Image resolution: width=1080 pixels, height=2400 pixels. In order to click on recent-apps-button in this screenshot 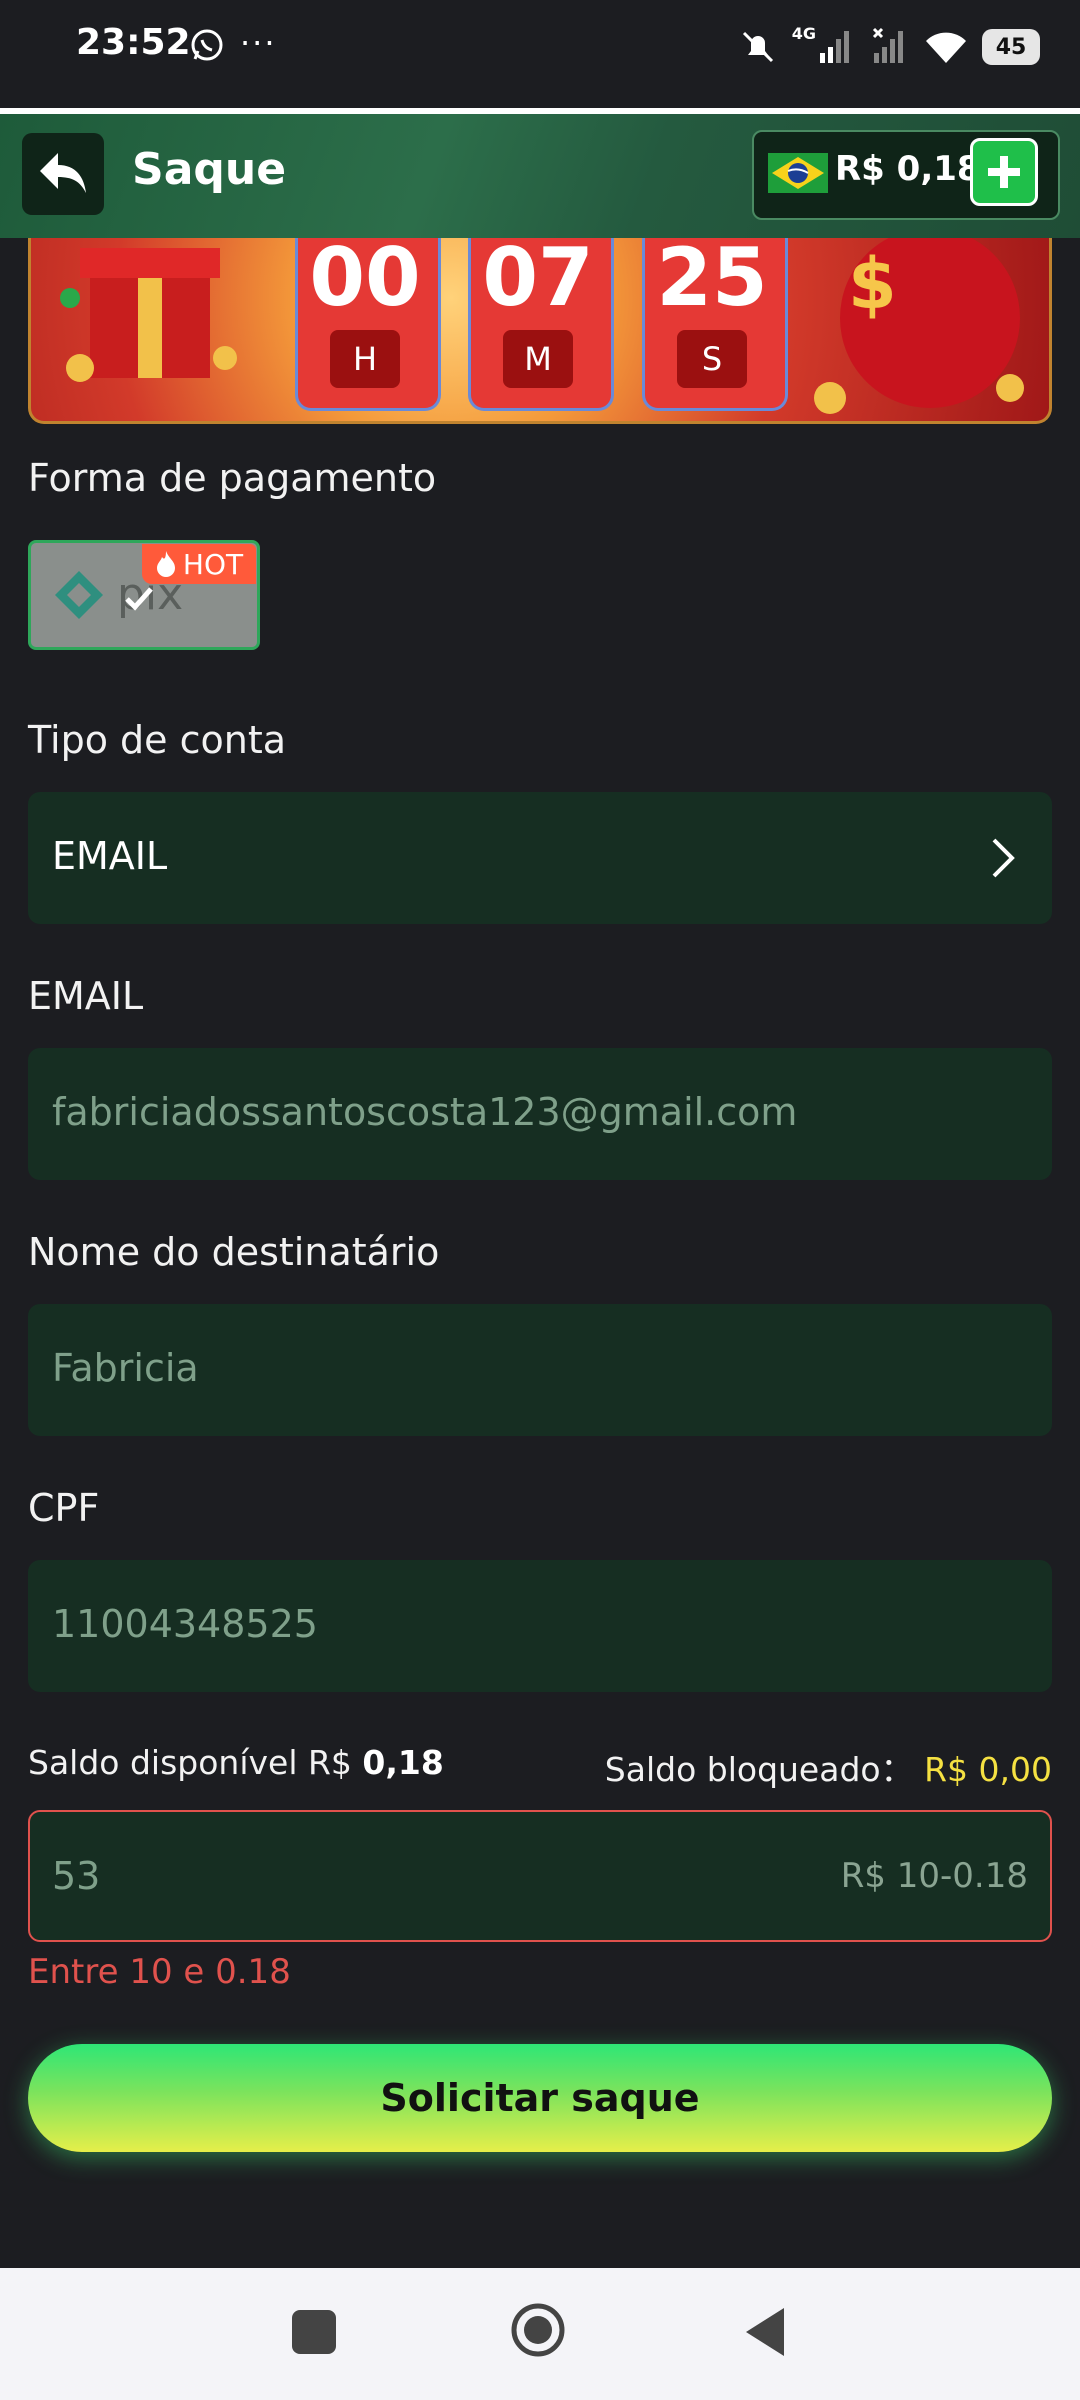, I will do `click(314, 2332)`.